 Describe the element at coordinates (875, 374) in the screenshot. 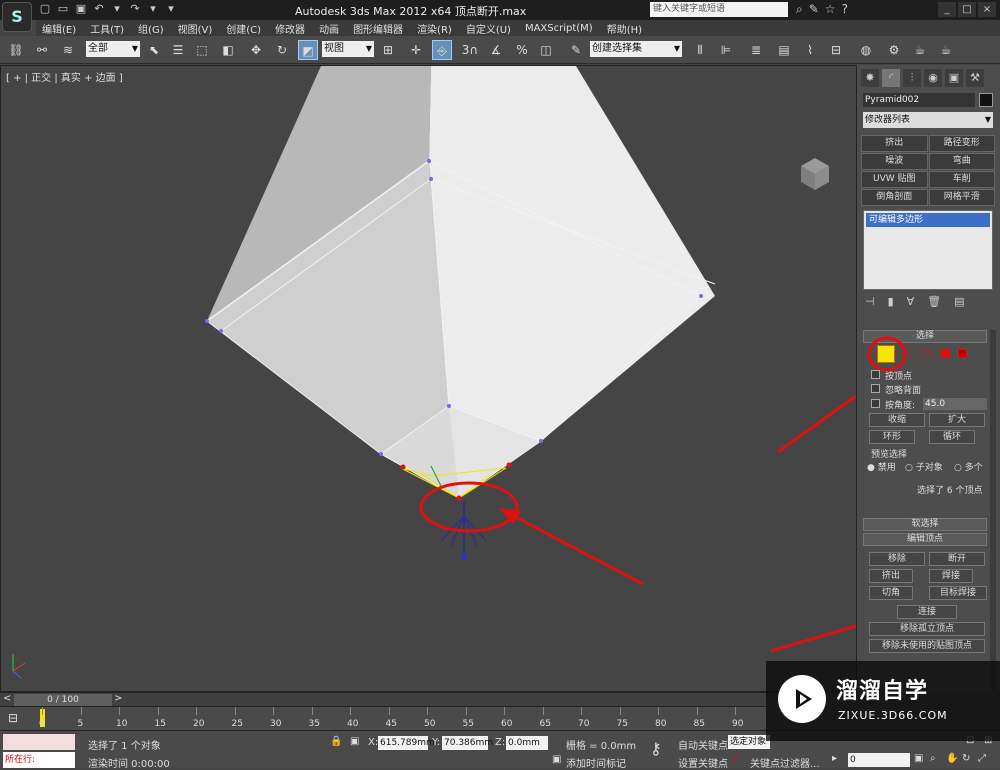

I see `by-vertex-checkbox` at that location.